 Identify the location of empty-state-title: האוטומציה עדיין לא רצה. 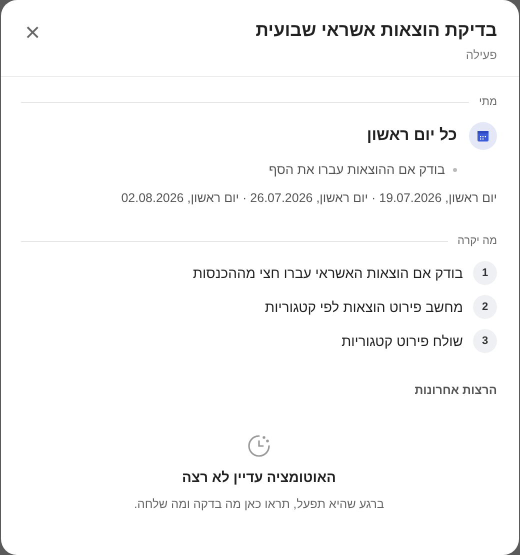
(259, 477).